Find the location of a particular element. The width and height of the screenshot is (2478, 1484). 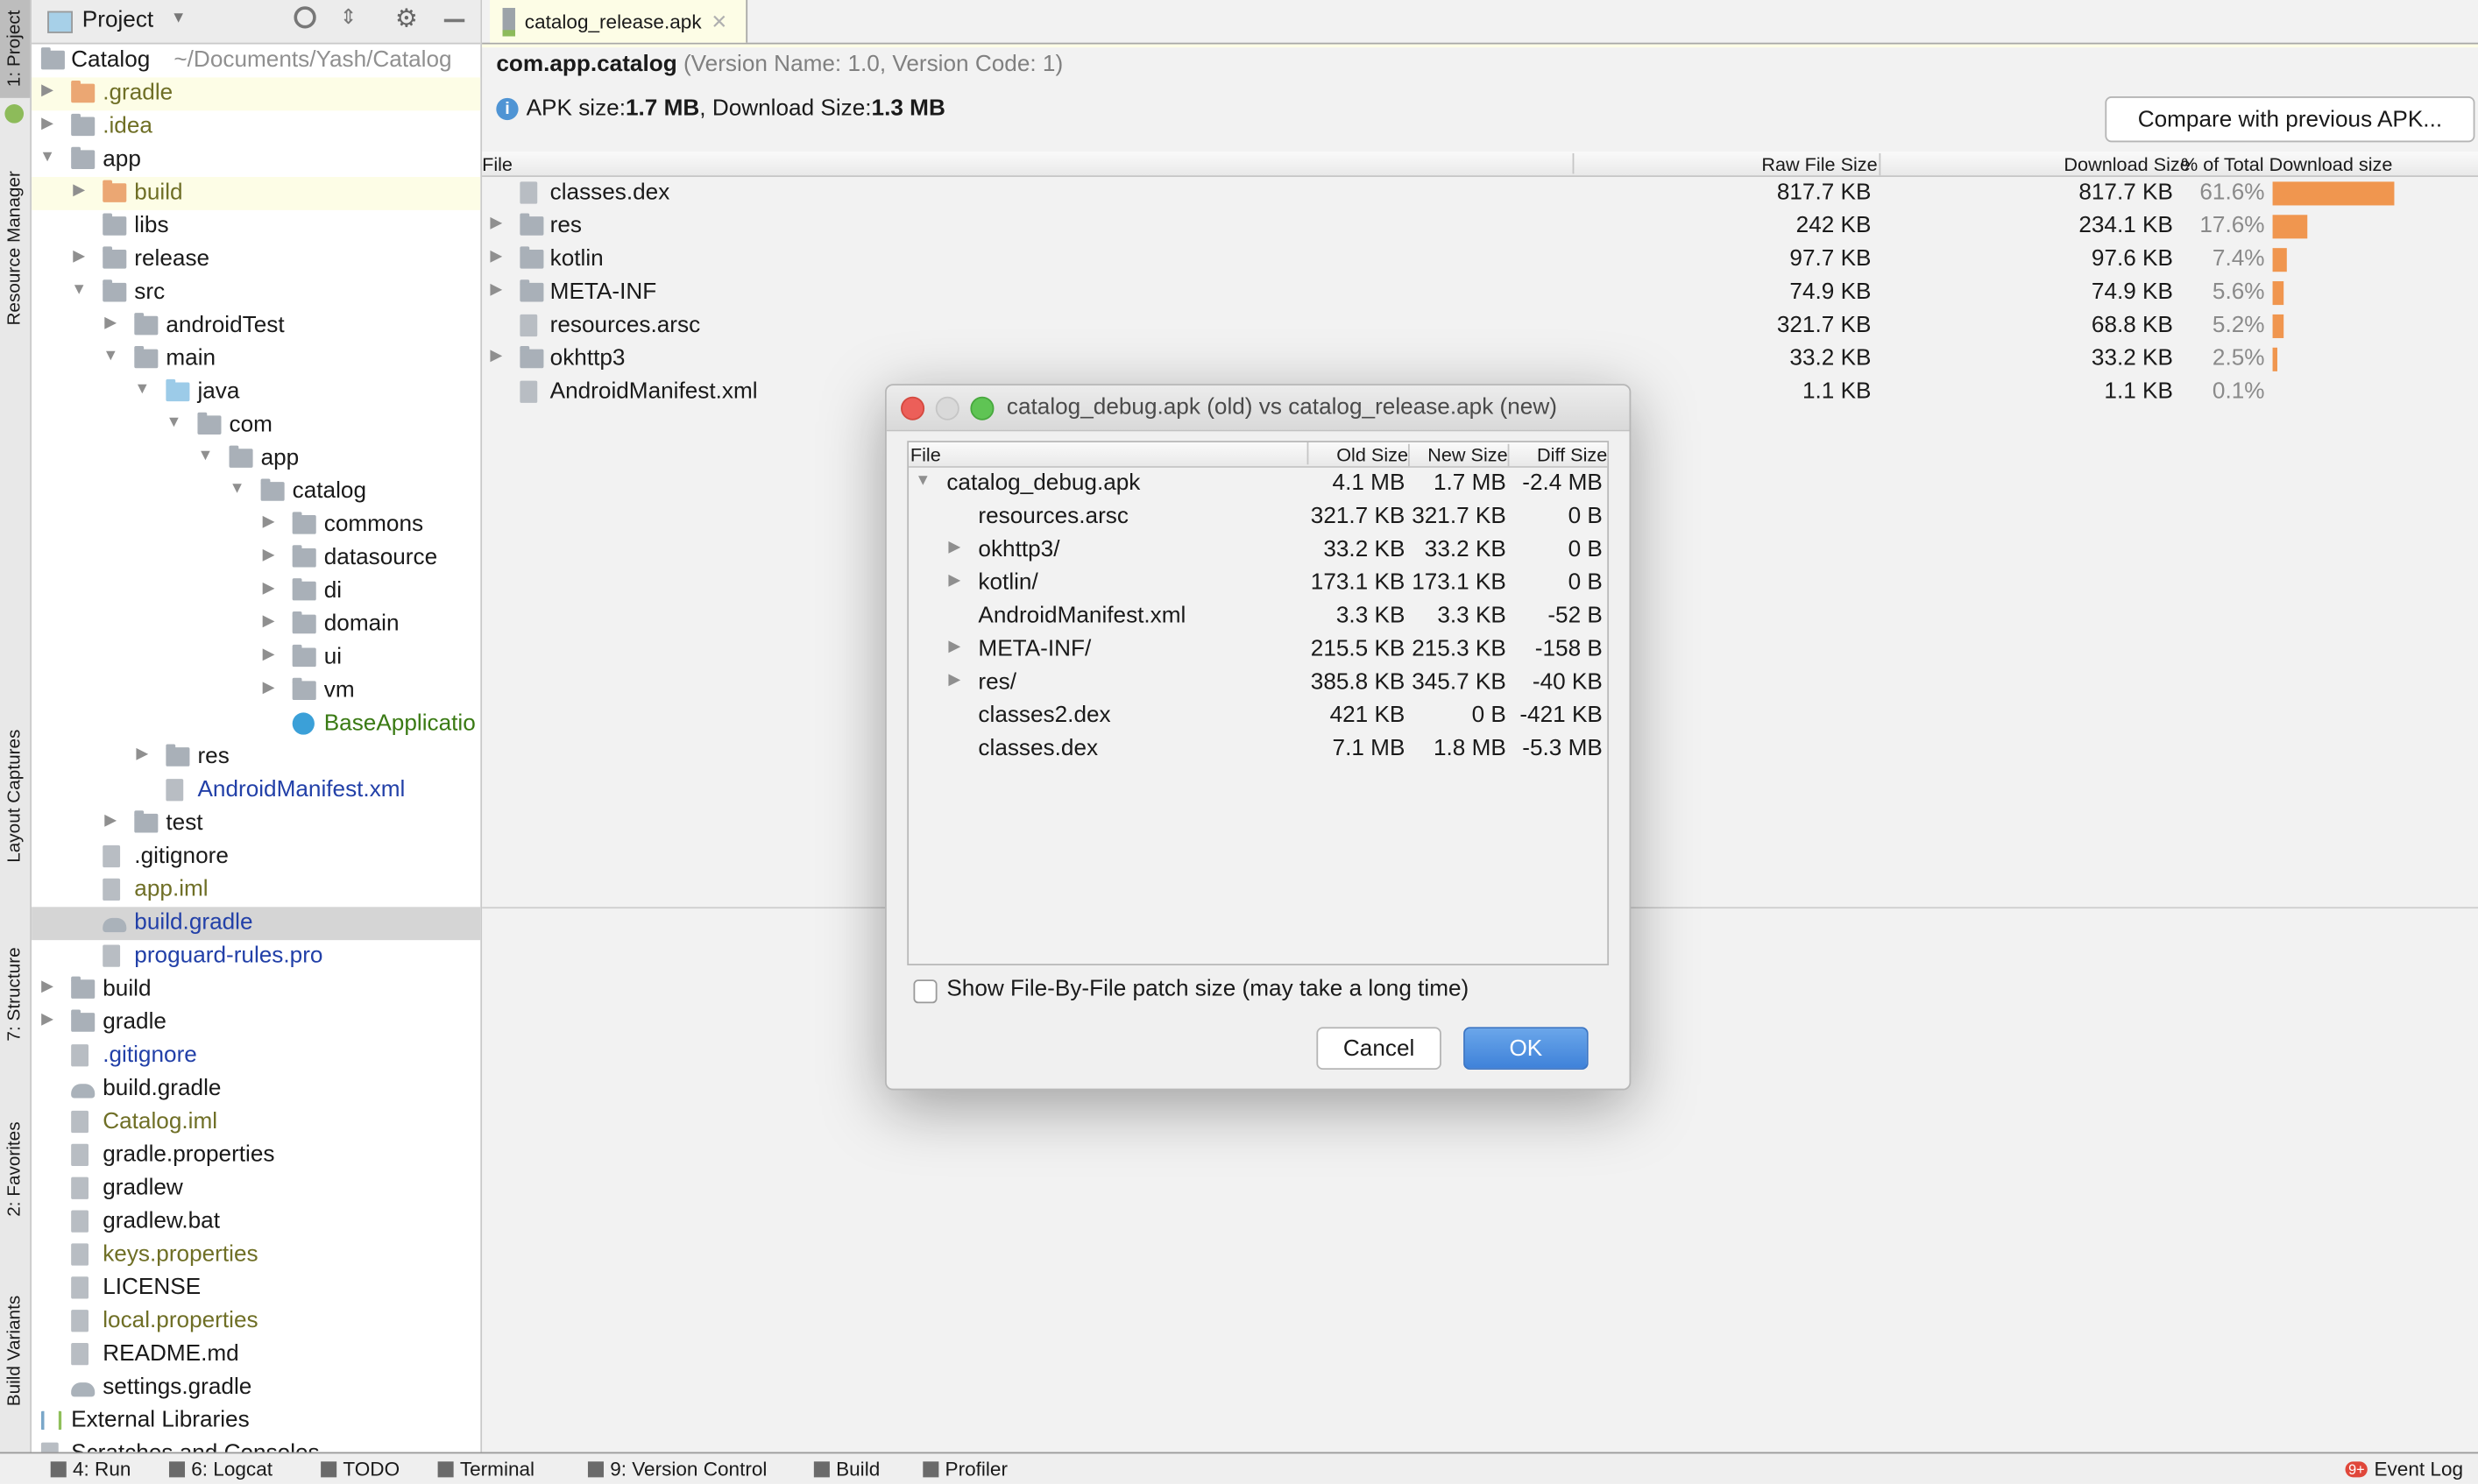

tree-item: gradlew.bat is located at coordinates (256, 1222).